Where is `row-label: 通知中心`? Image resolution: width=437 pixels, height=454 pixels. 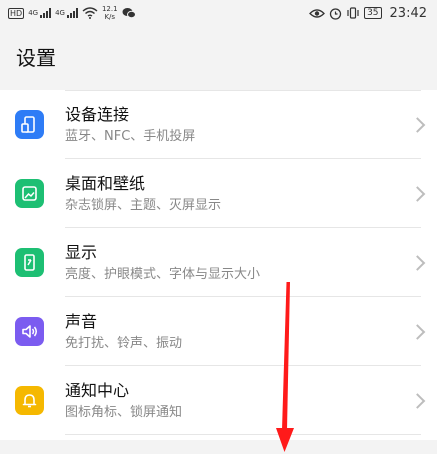
row-label: 通知中心 is located at coordinates (97, 390).